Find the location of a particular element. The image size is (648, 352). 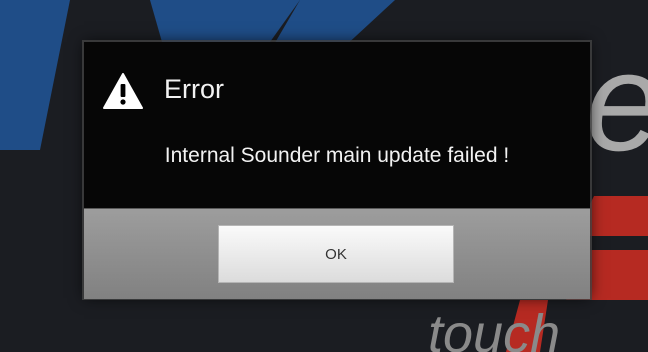

background-logo-text: touch is located at coordinates (494, 328).